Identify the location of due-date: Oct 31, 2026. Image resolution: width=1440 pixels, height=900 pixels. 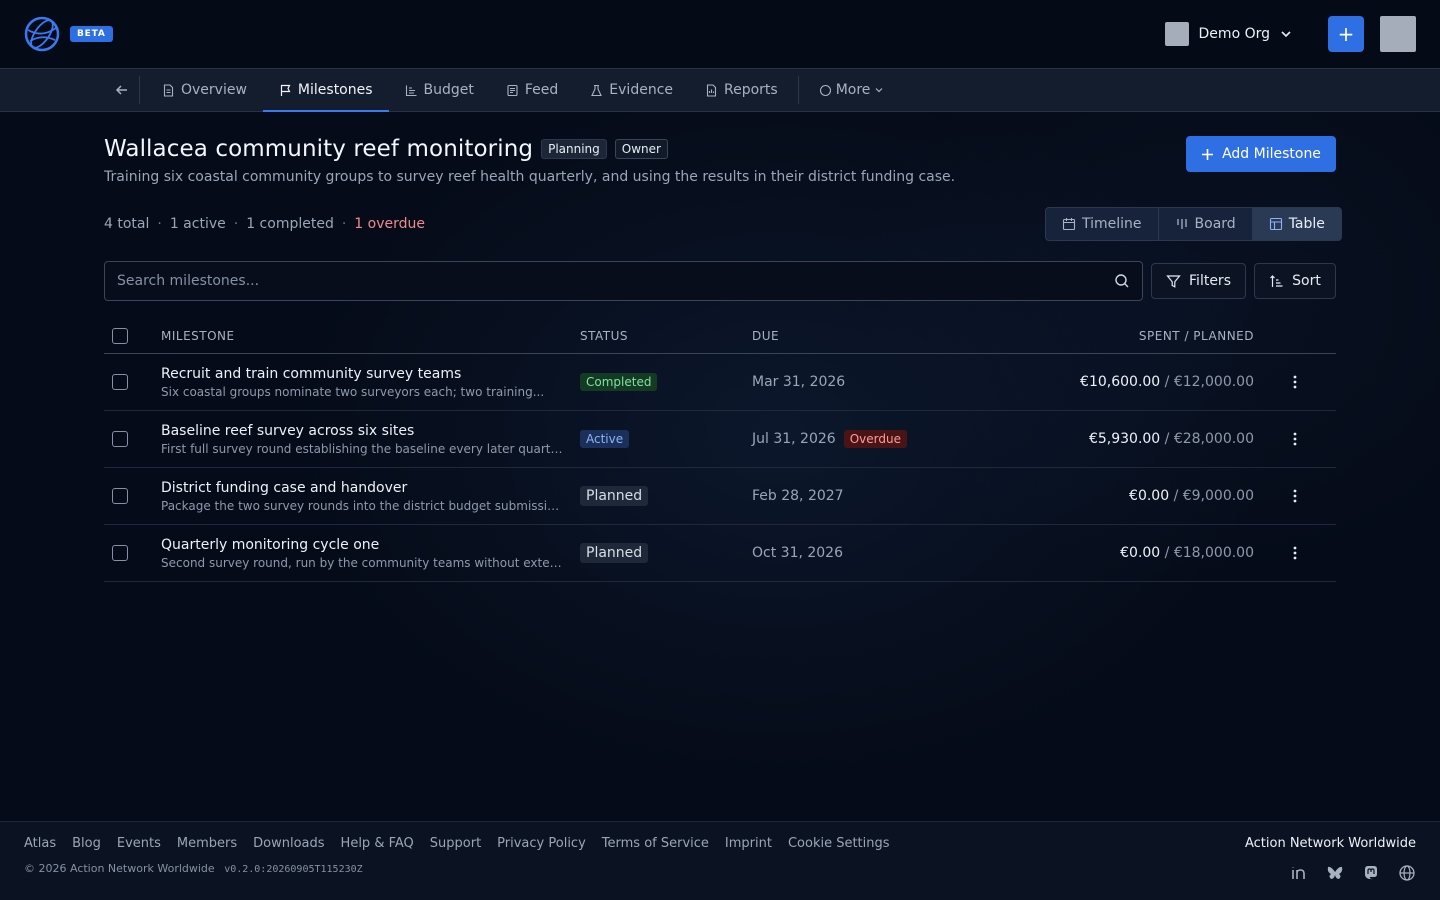
(797, 553).